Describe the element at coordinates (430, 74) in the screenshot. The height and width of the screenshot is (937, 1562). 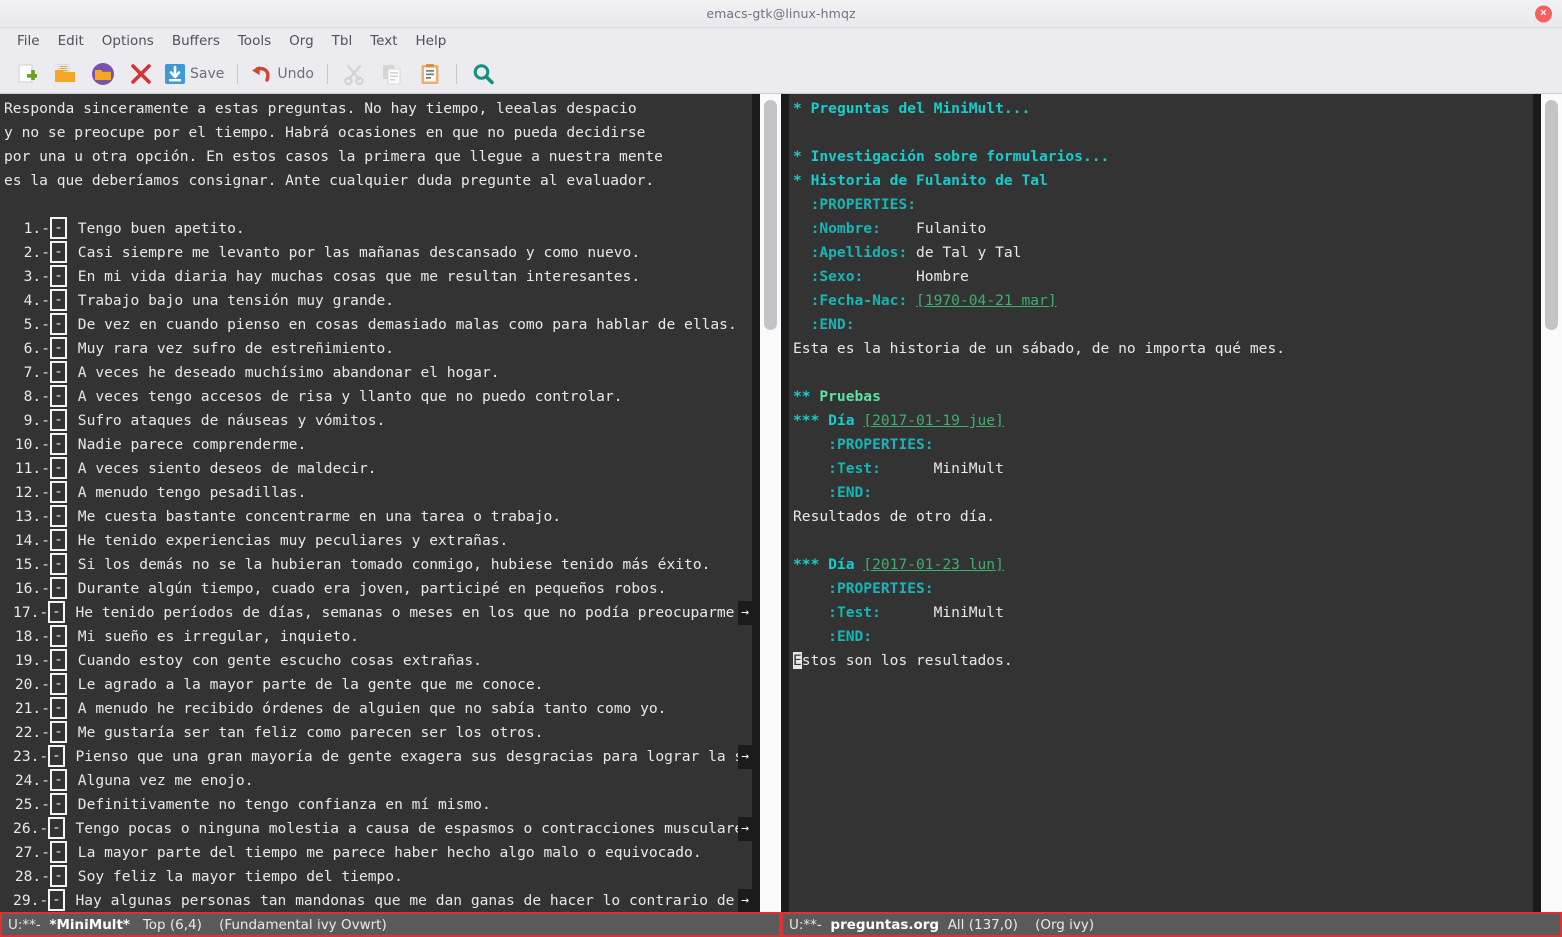
I see `paste-button` at that location.